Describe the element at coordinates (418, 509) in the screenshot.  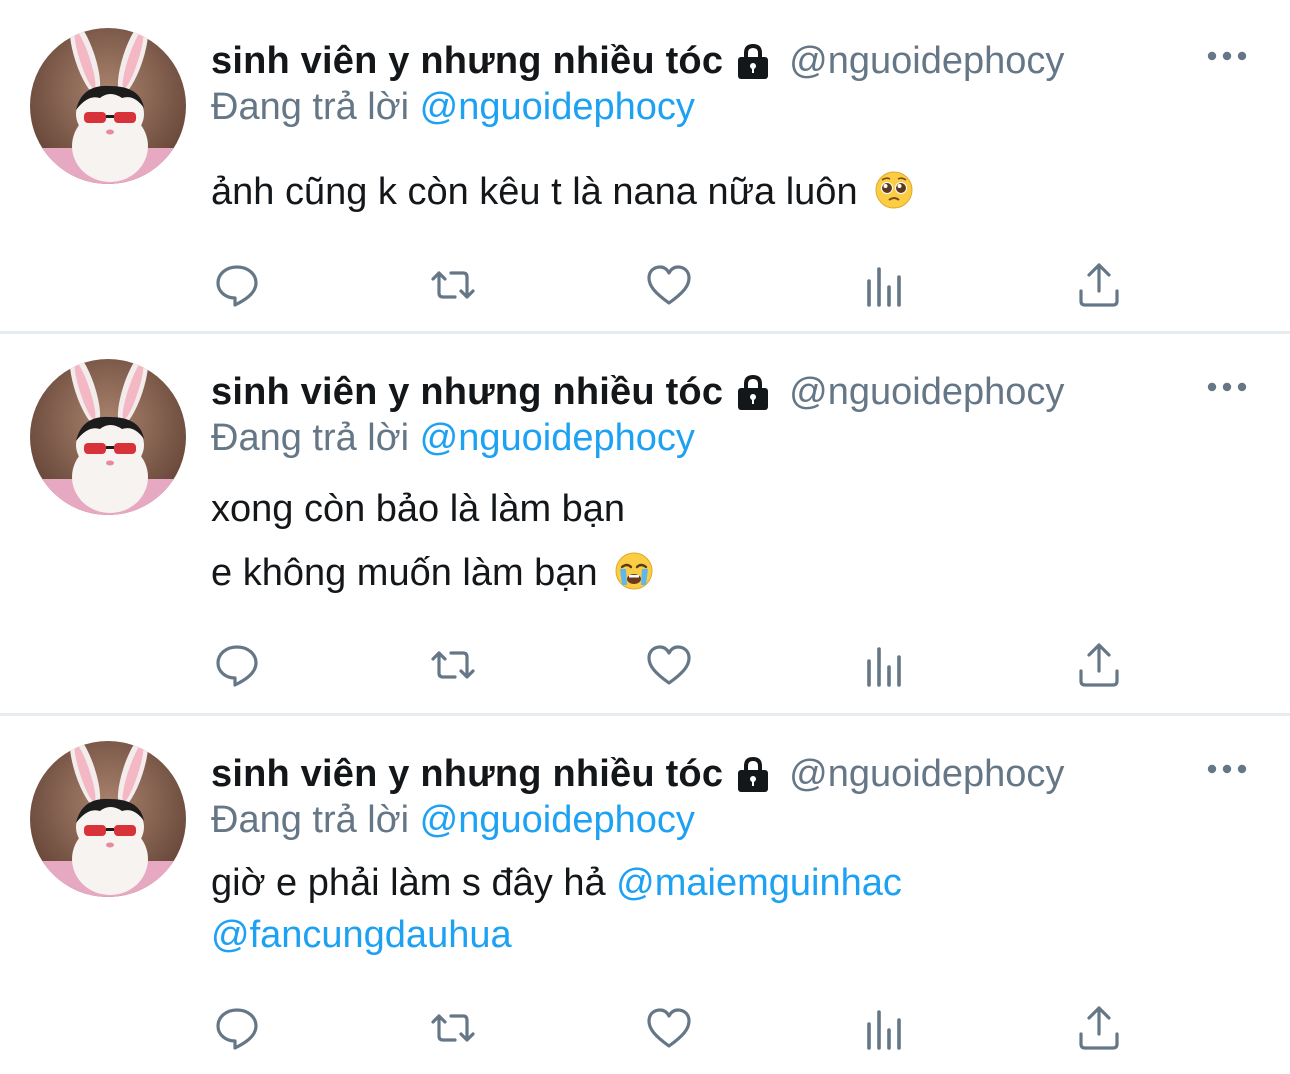
I see `tweet-text-line: xong còn bảo là làm bạn` at that location.